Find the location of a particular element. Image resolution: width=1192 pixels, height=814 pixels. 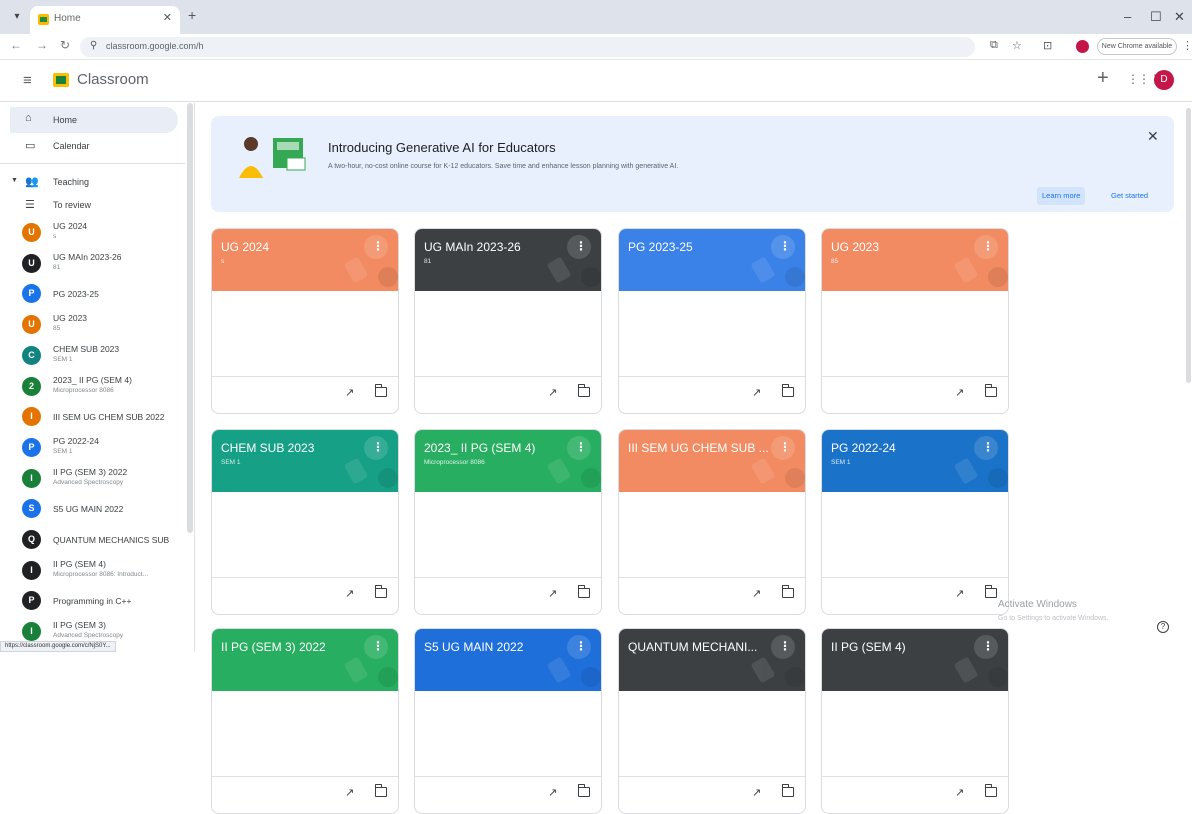

sidebar-item-teaching: ▼ 👥 Teaching is located at coordinates (92, 183).